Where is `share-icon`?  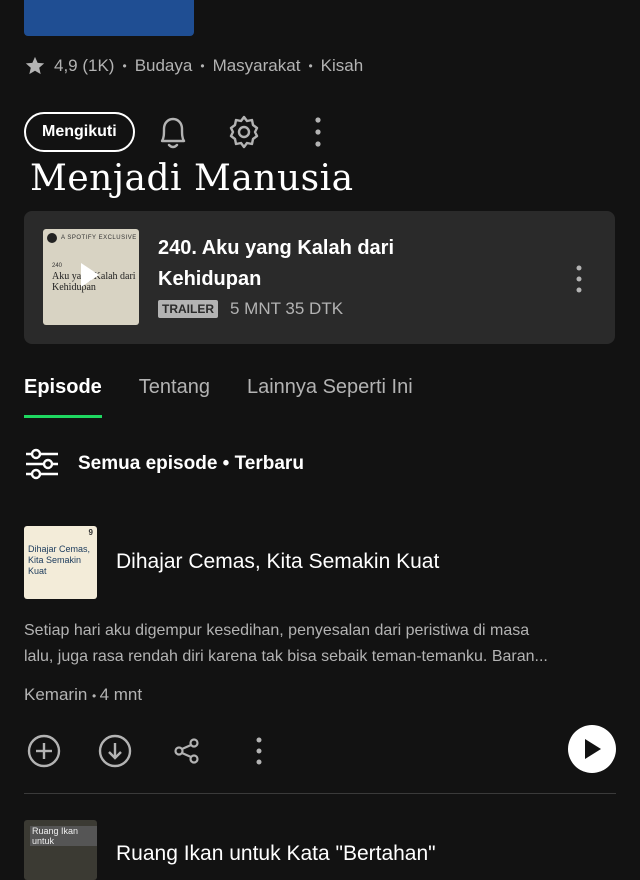 share-icon is located at coordinates (186, 751).